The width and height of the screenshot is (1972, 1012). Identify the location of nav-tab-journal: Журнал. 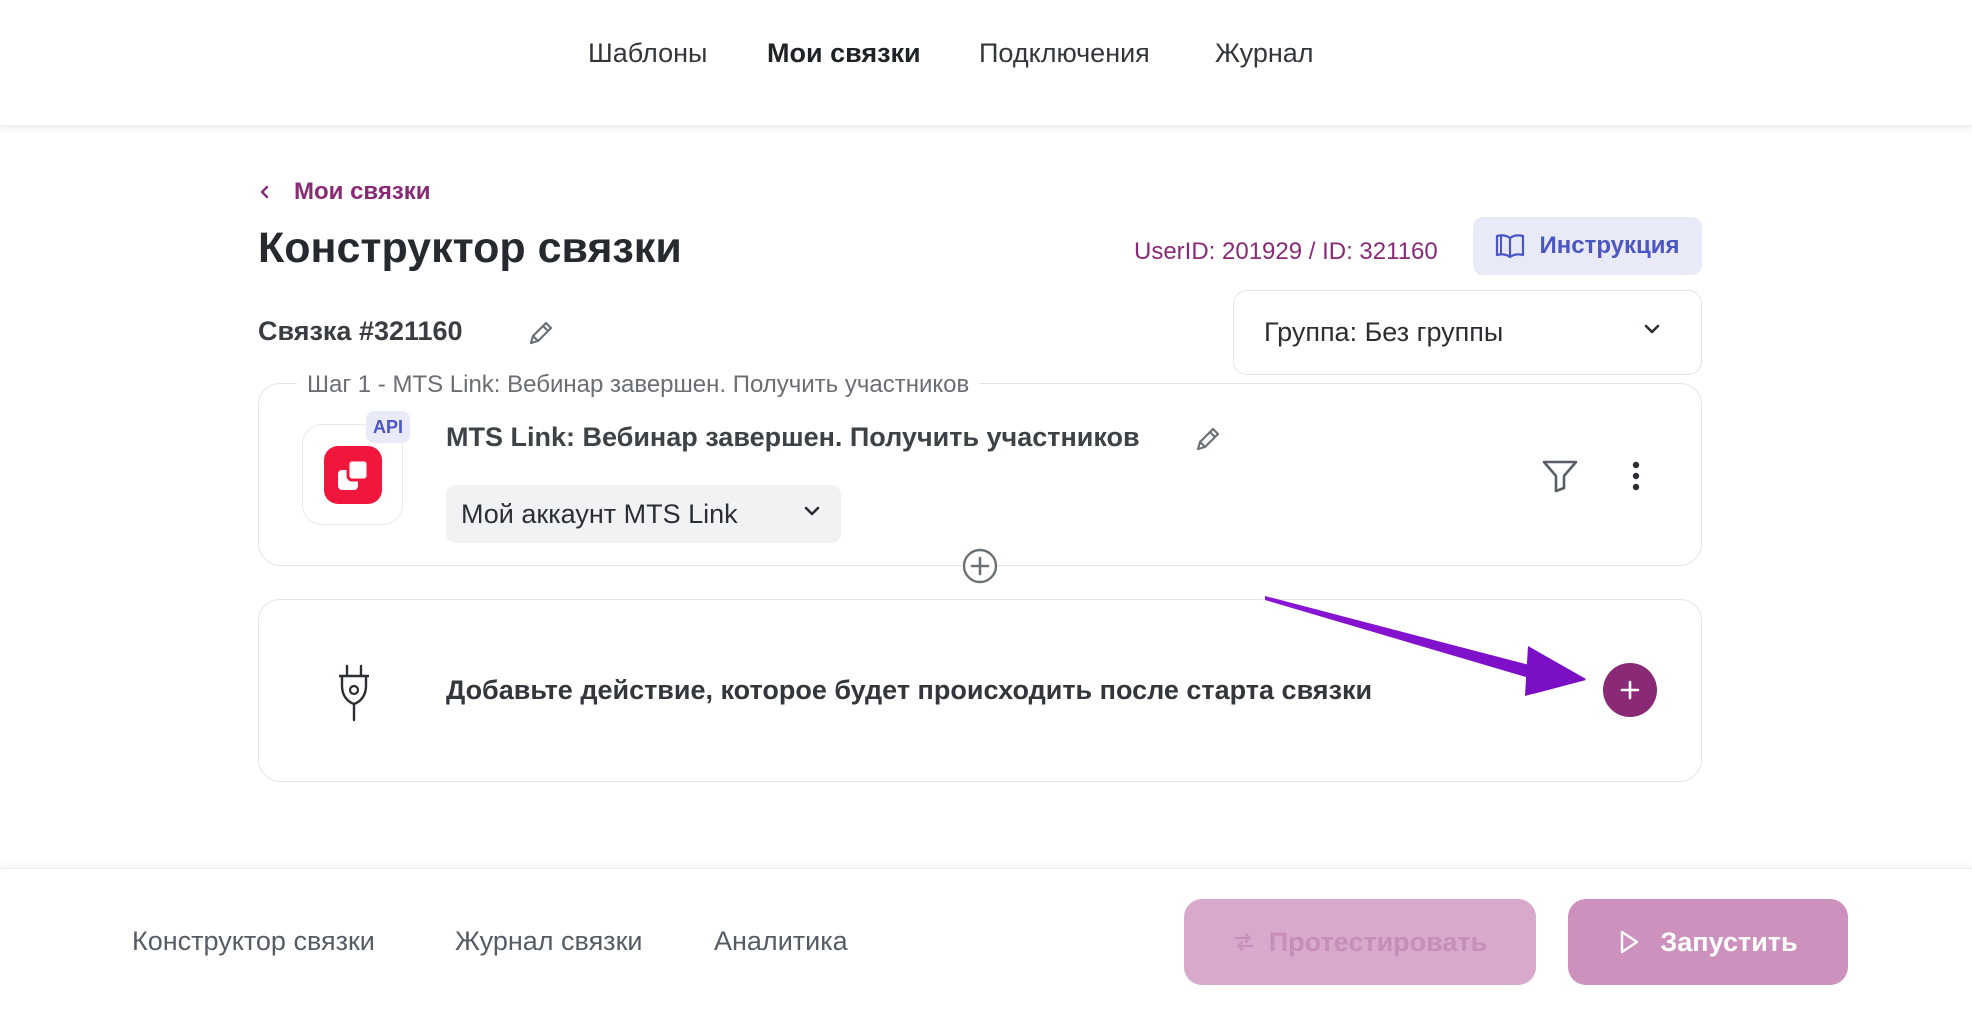
(1264, 53).